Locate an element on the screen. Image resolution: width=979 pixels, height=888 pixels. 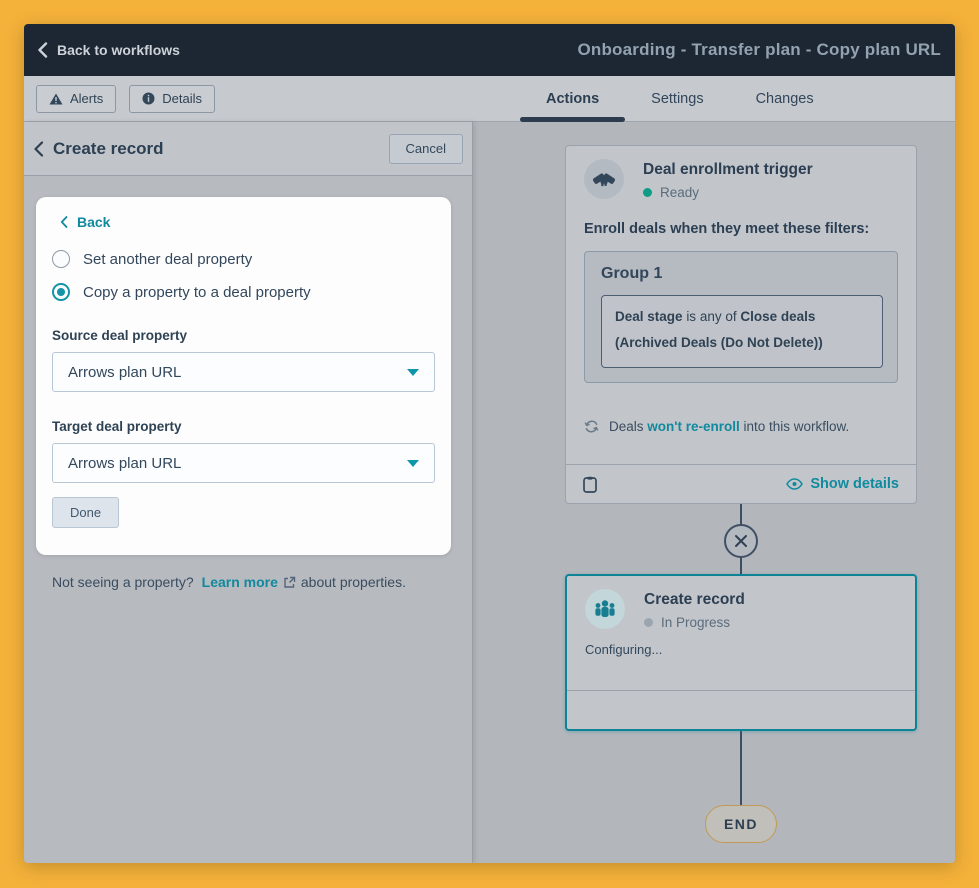
action-status: In Progress is located at coordinates (696, 622).